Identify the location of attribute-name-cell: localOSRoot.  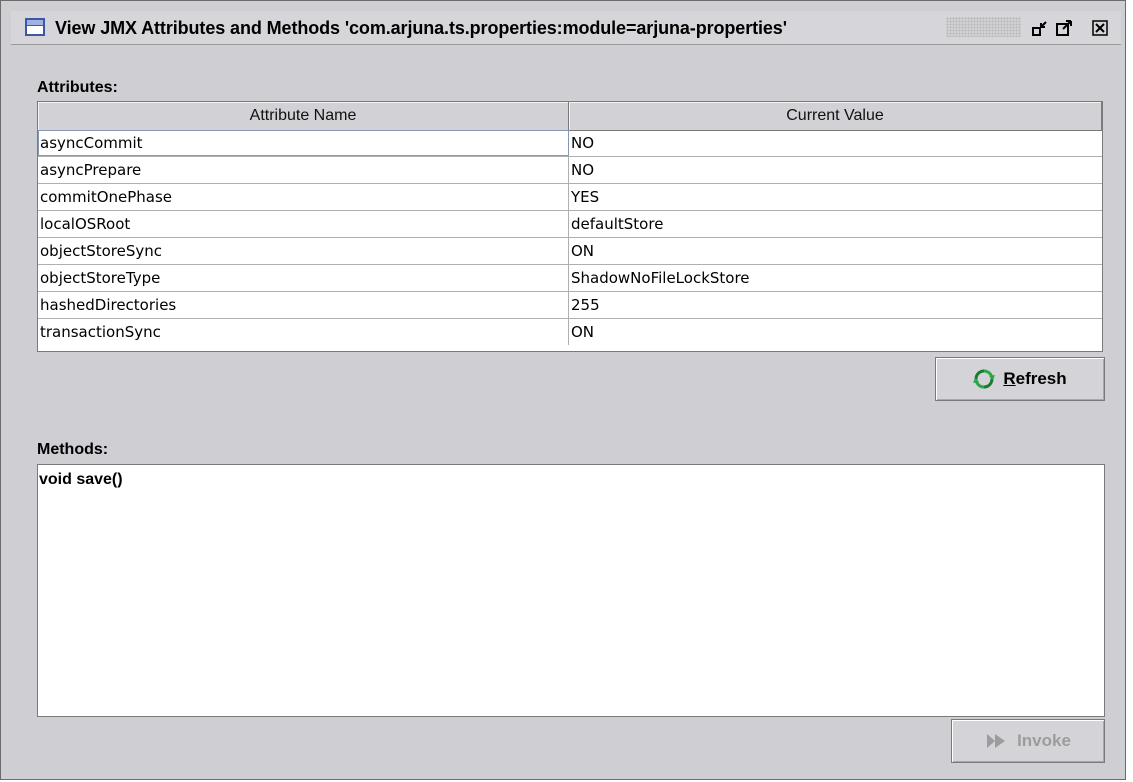
(303, 224).